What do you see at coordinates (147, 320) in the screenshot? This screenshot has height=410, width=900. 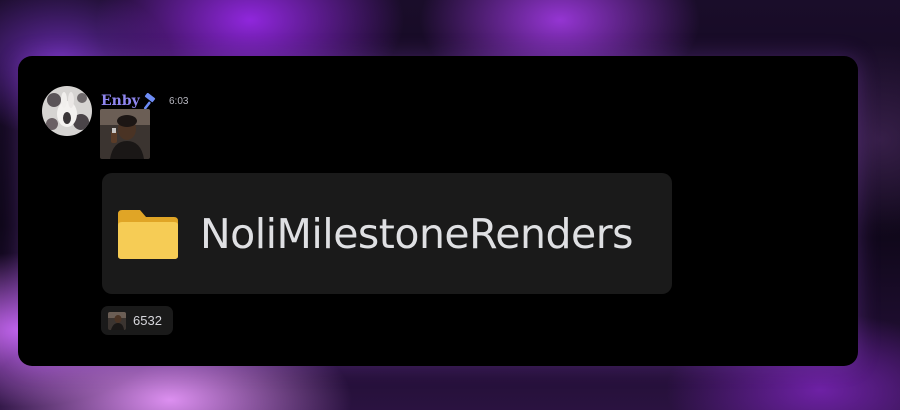 I see `reaction-count: 6532` at bounding box center [147, 320].